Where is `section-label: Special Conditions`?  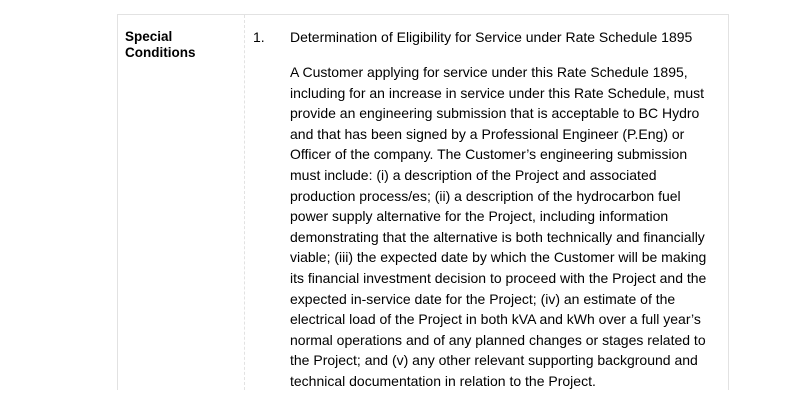 section-label: Special Conditions is located at coordinates (160, 44).